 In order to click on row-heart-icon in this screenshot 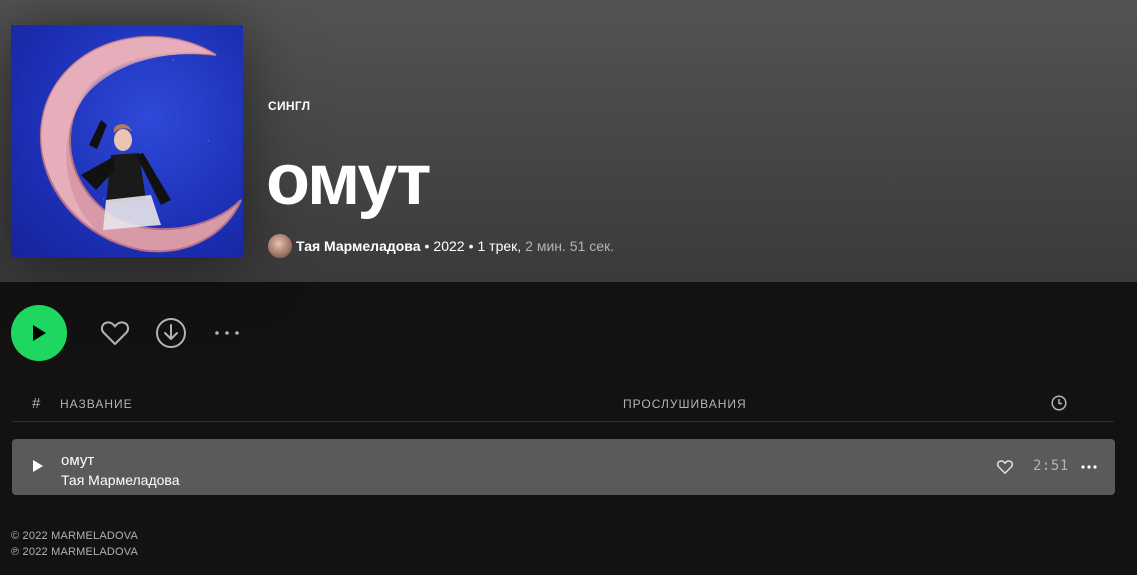, I will do `click(1005, 469)`.